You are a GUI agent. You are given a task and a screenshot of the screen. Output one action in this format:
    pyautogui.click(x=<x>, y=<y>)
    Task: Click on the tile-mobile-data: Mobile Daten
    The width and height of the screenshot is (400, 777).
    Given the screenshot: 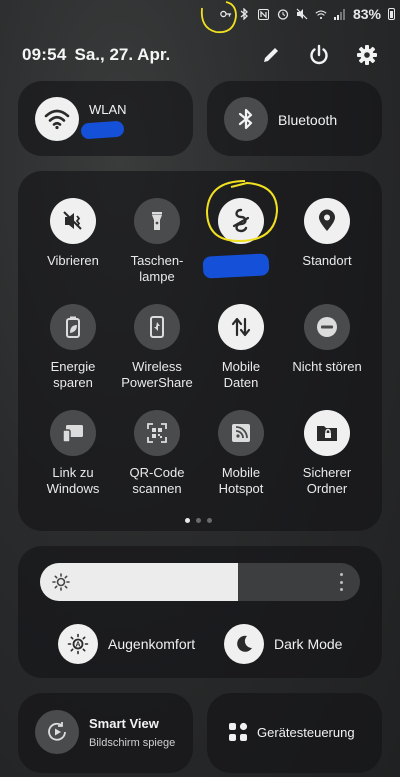 What is the action you would take?
    pyautogui.click(x=241, y=347)
    